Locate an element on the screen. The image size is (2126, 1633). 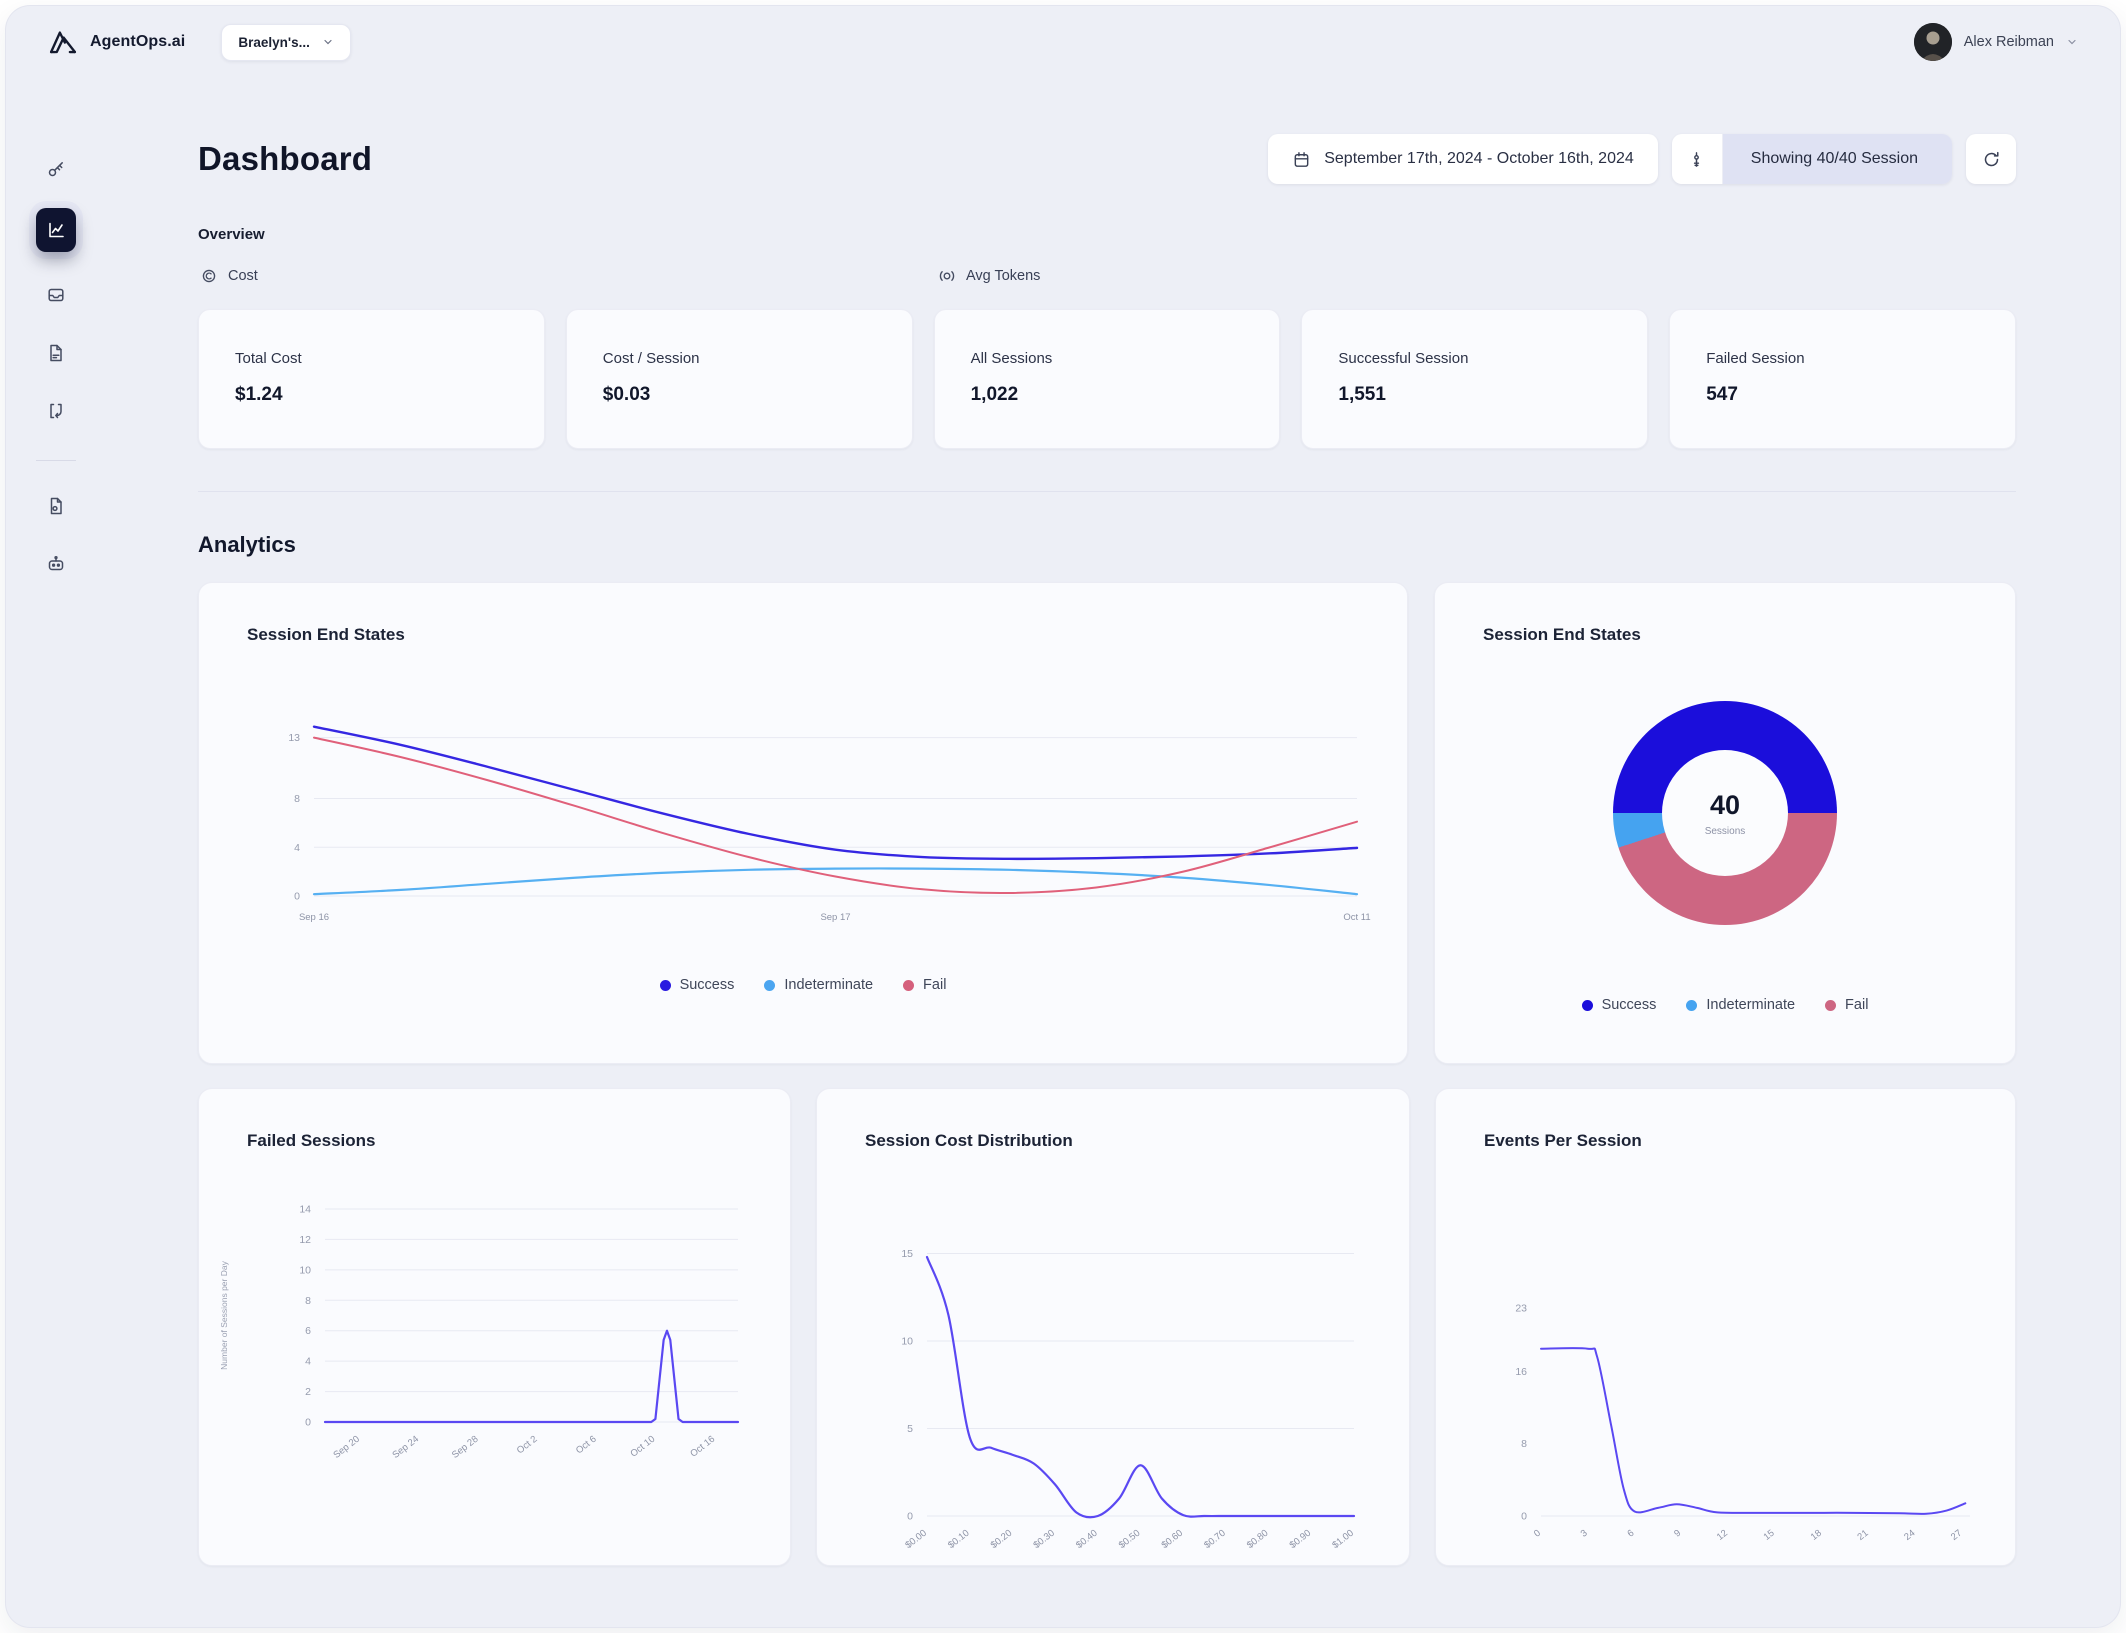
stat-card-successful-session: Successful Session 1,551 is located at coordinates (1475, 379).